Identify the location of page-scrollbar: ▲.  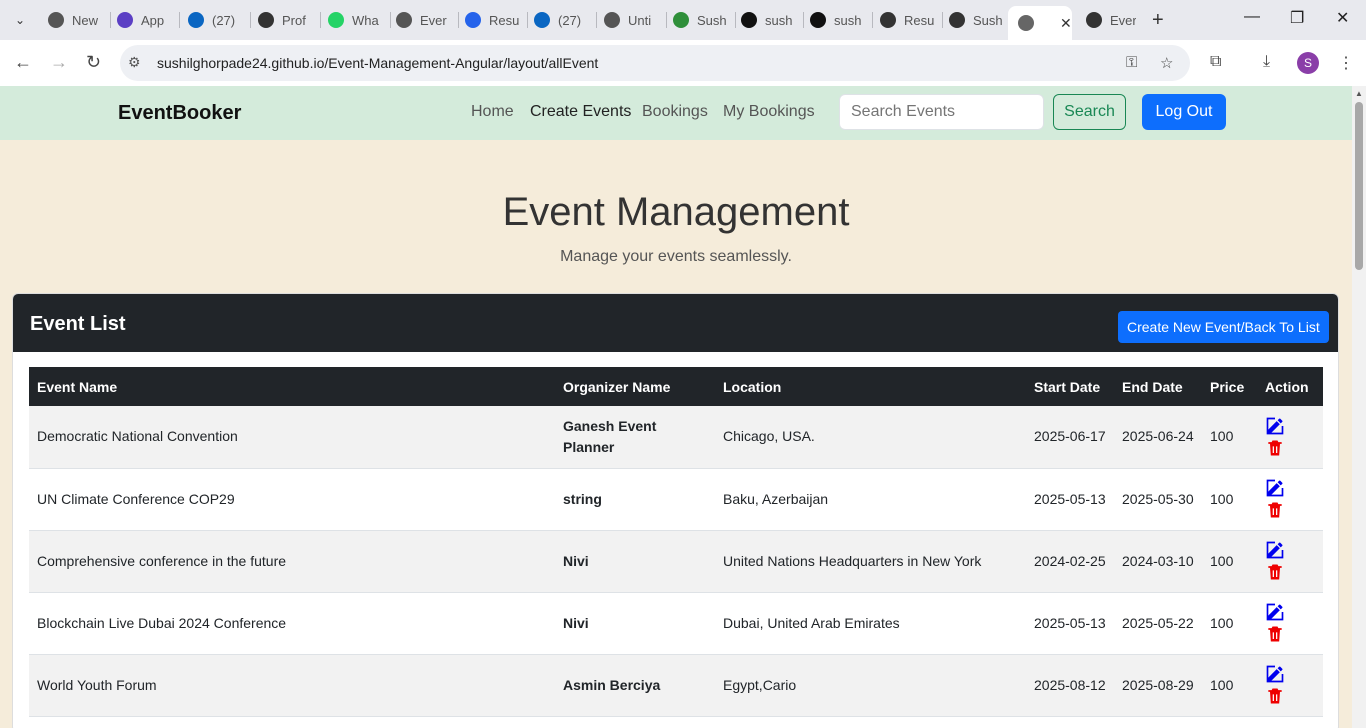
(1359, 407).